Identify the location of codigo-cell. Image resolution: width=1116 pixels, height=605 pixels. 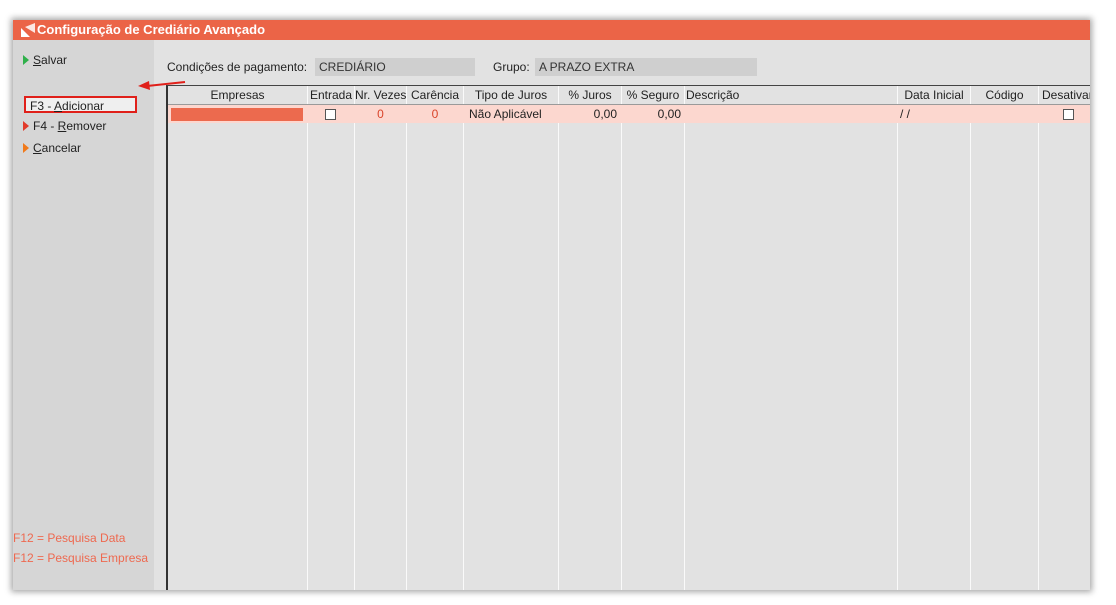
(1004, 114).